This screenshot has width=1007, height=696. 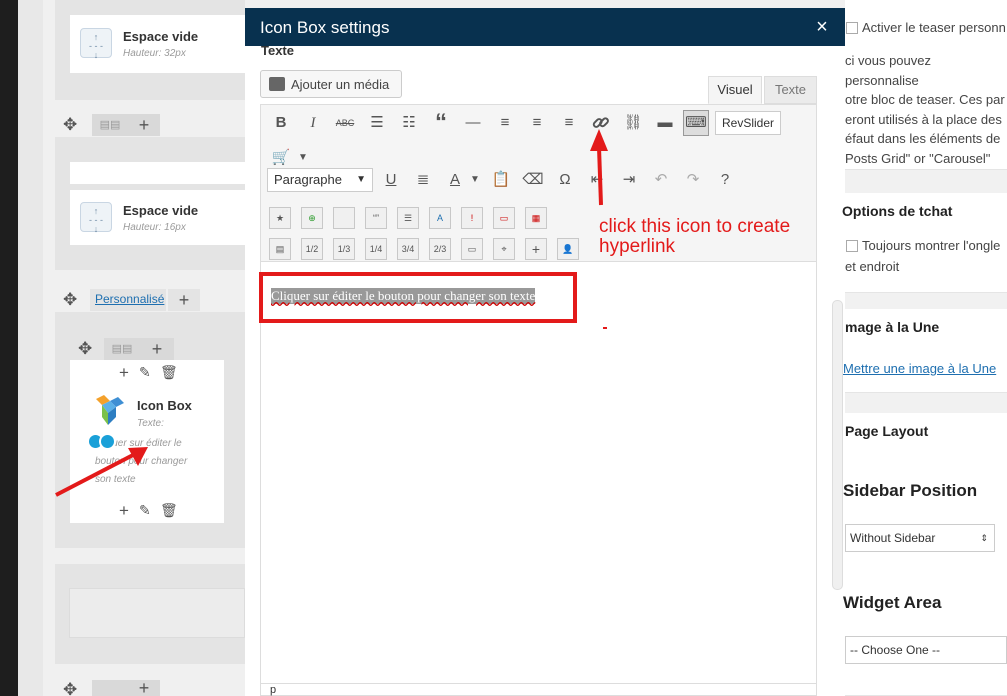 I want to click on modal-header: Icon Box settings ×, so click(x=545, y=27).